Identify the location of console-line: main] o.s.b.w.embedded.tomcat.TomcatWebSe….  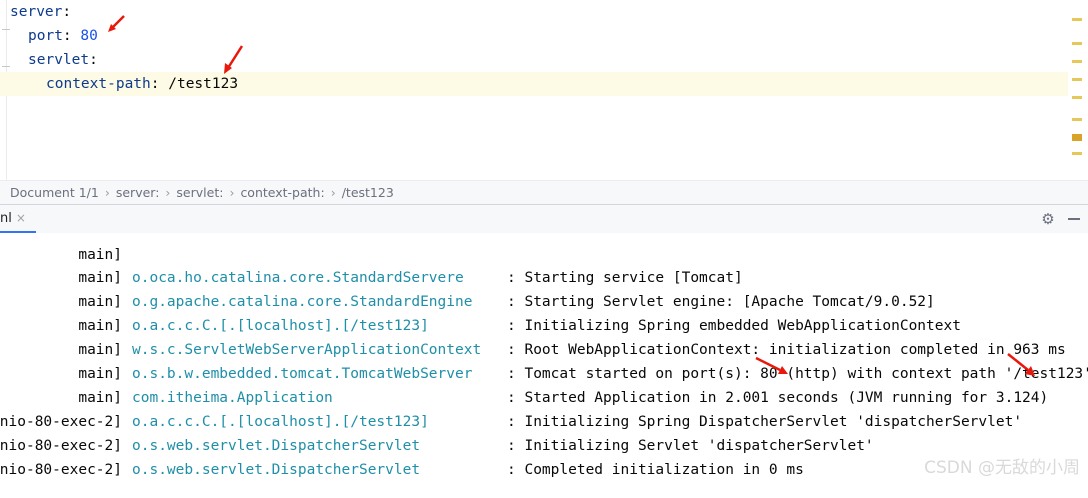
(544, 374).